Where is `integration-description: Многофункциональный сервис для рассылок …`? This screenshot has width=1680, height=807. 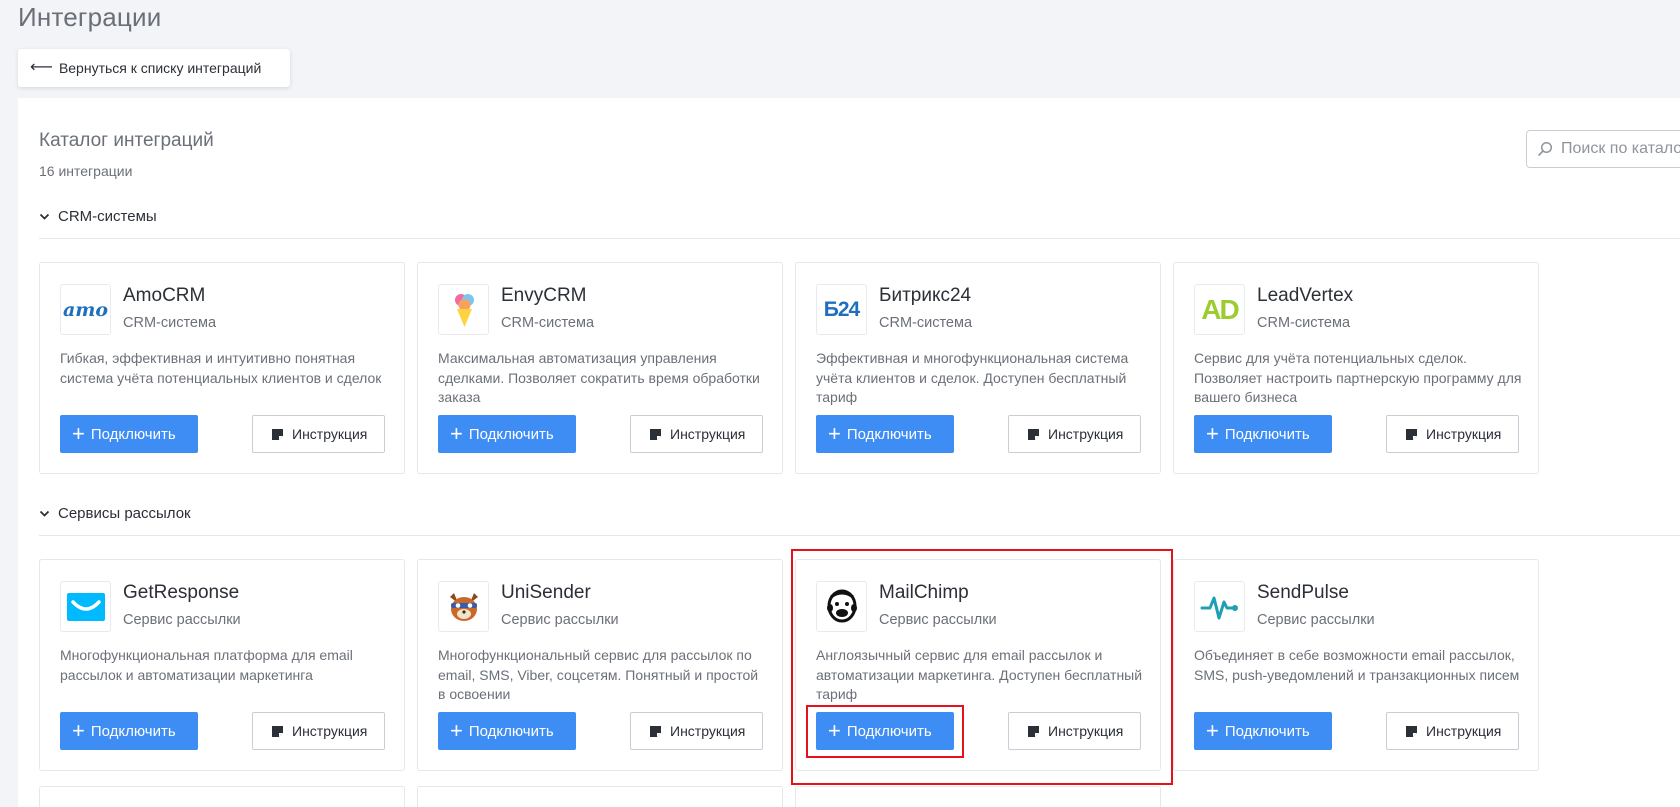 integration-description: Многофункциональный сервис для рассылок … is located at coordinates (598, 674).